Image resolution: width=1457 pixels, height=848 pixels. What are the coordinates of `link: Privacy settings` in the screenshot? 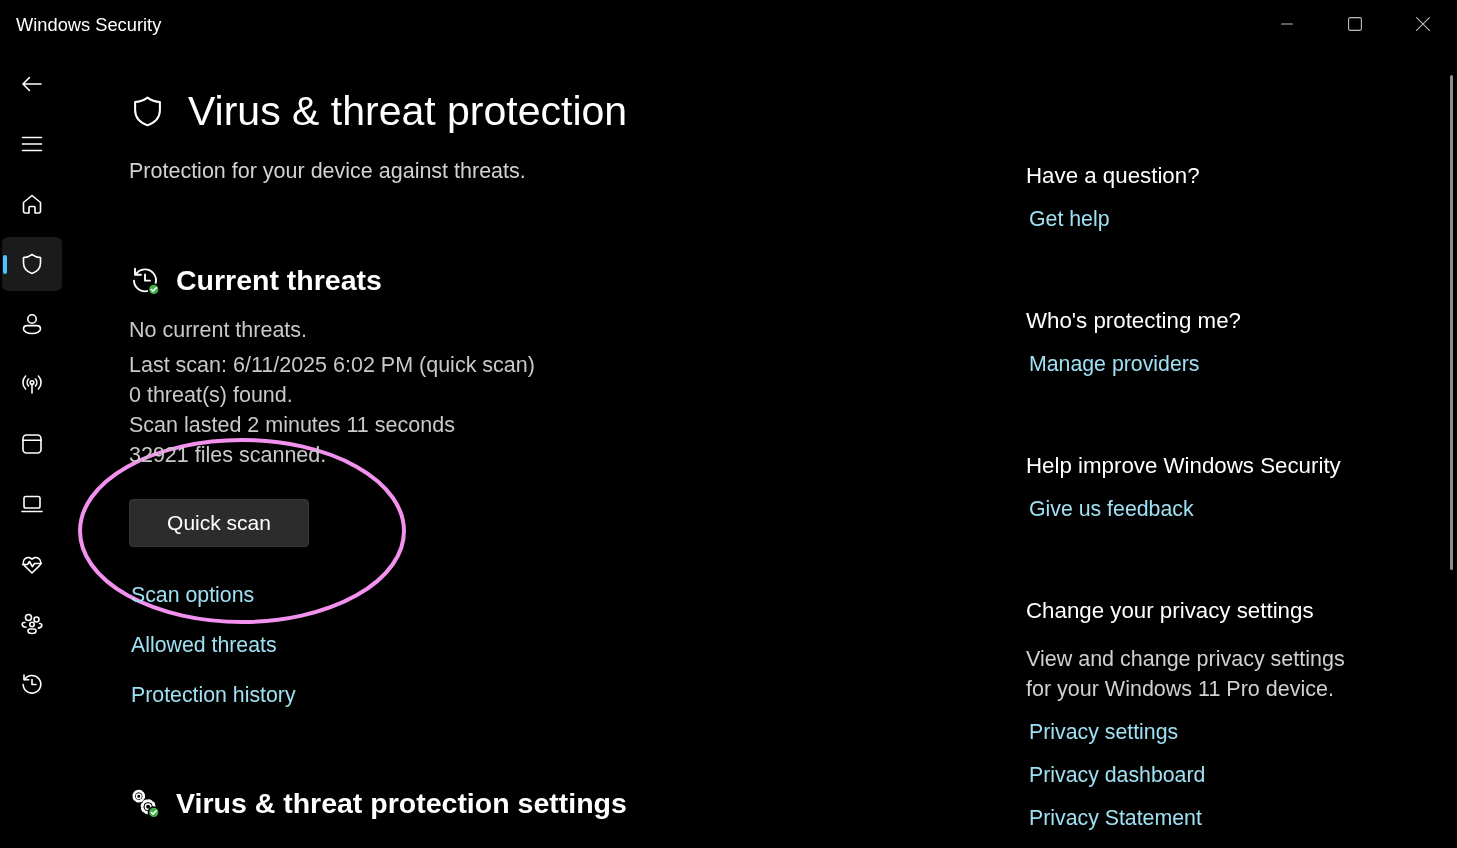 It's located at (1104, 732).